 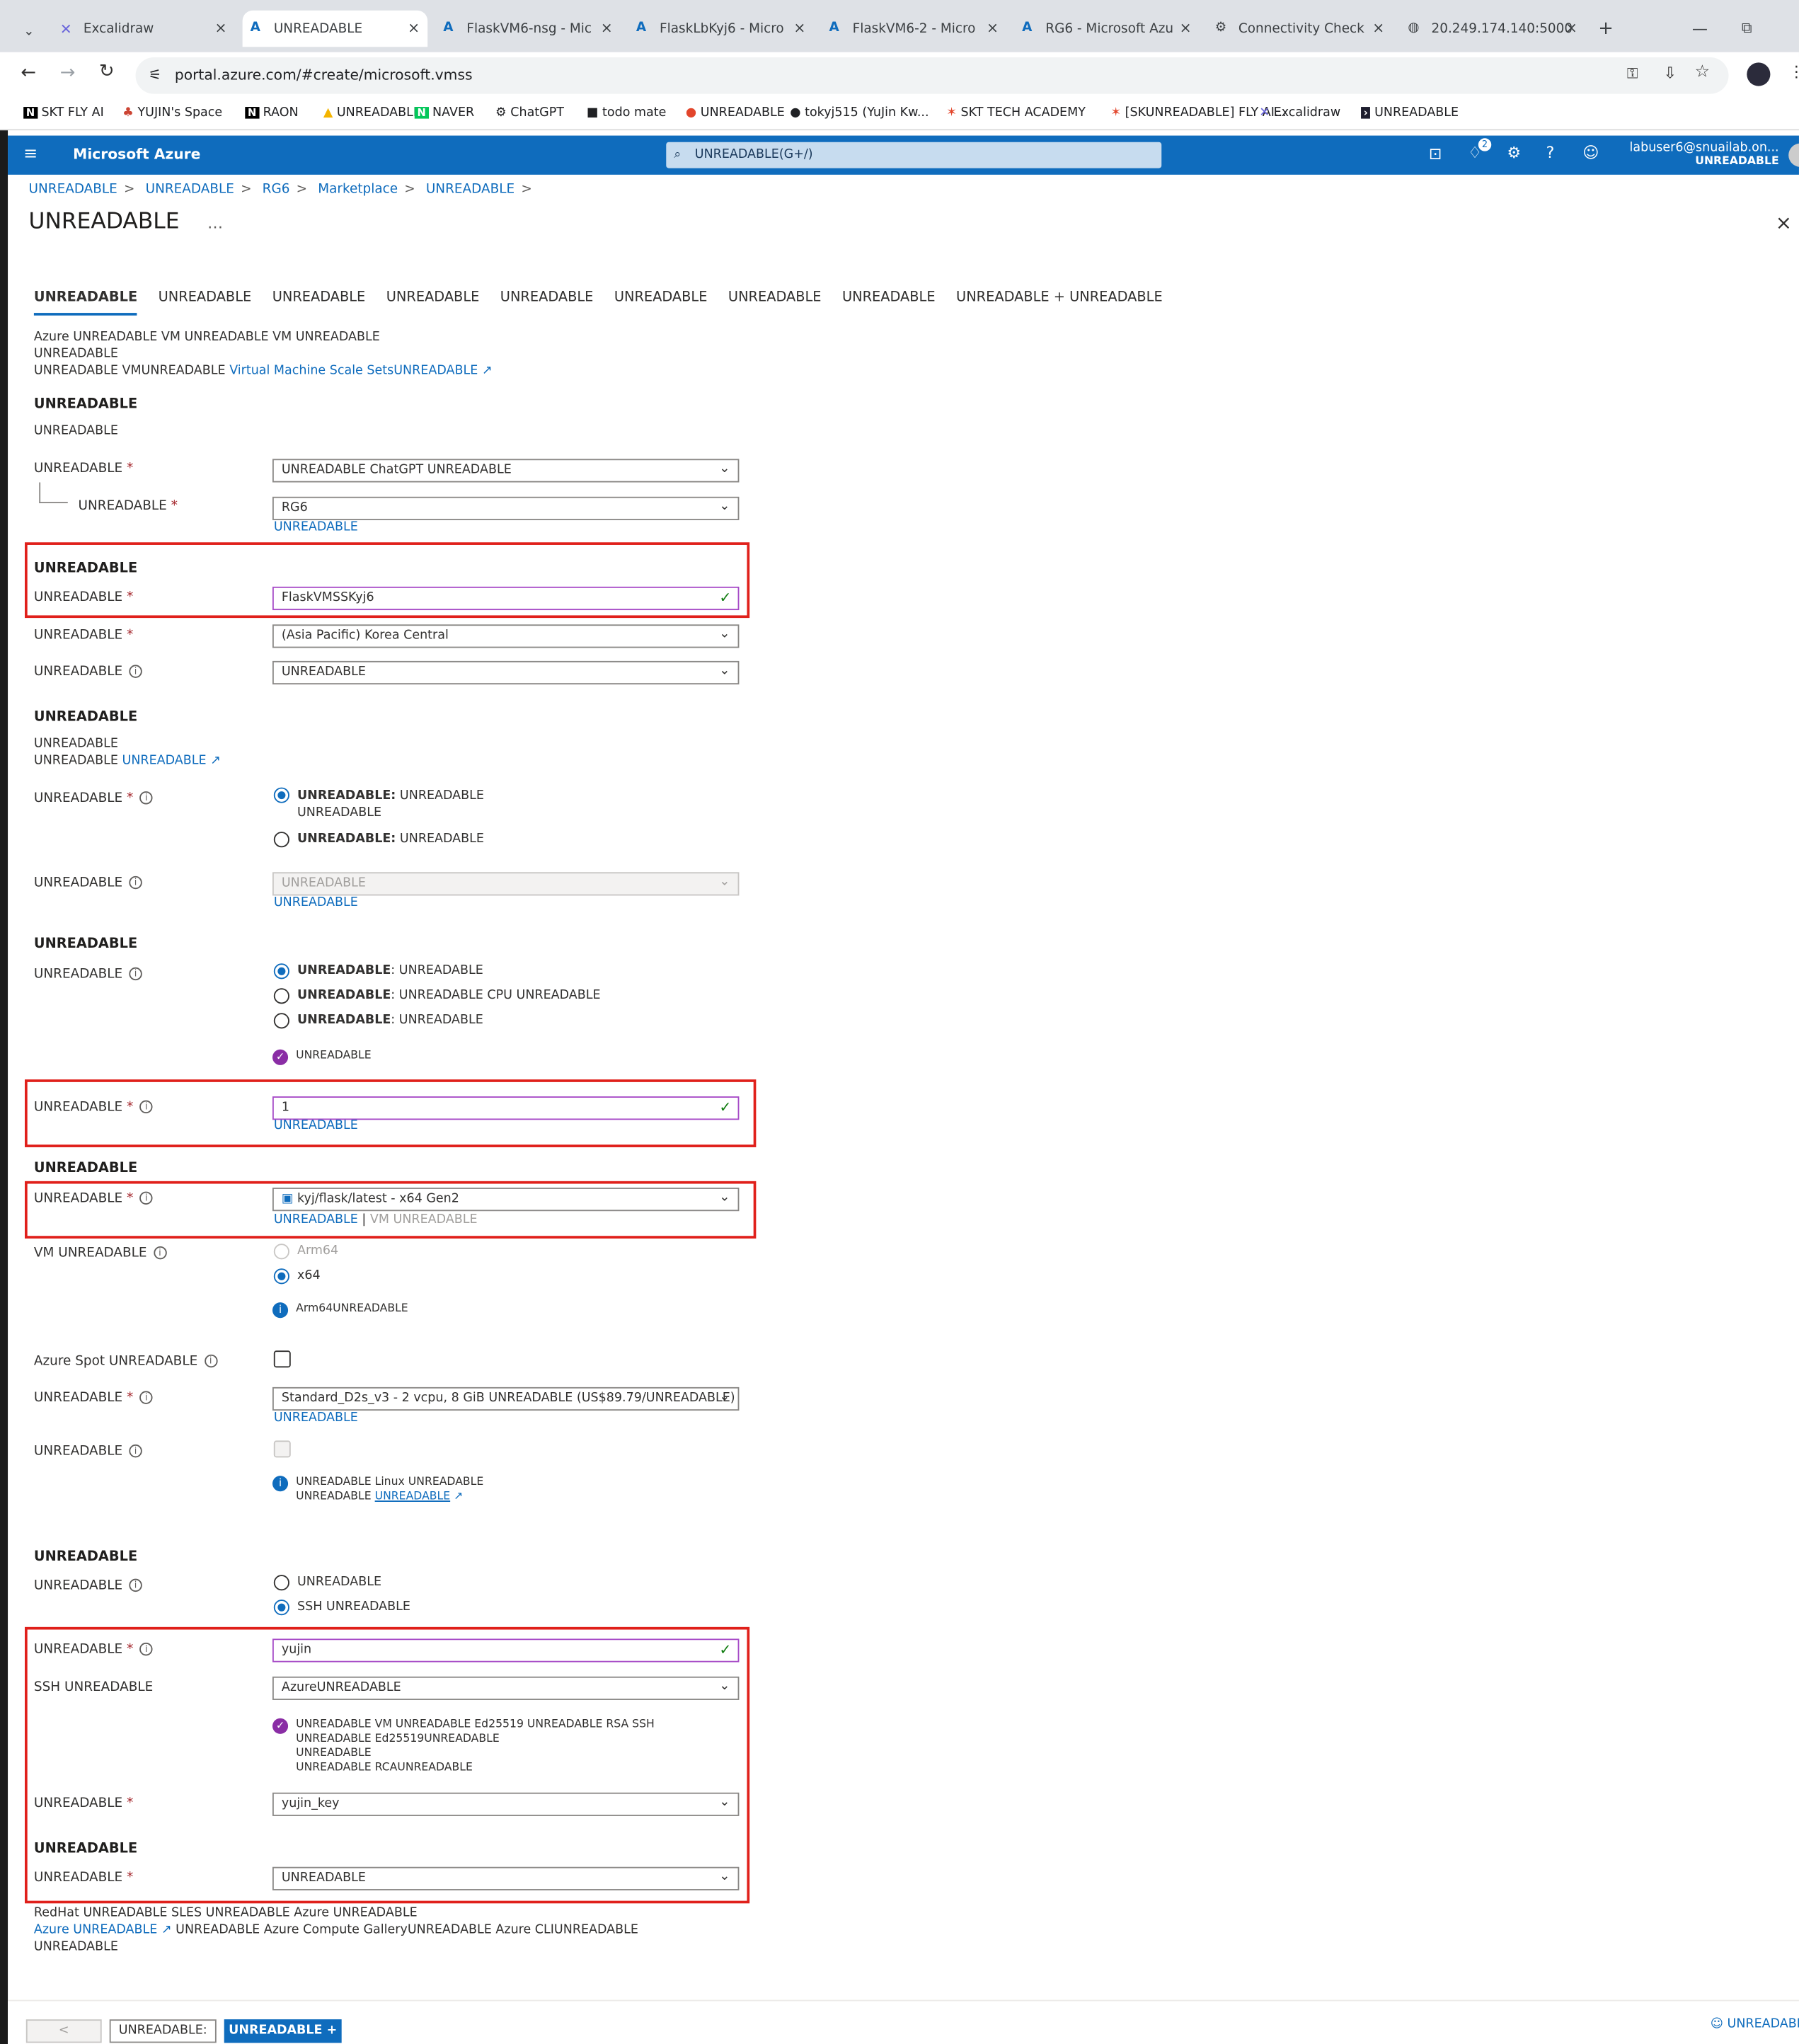 What do you see at coordinates (547, 302) in the screenshot?
I see `tab-management: UNREADABLE` at bounding box center [547, 302].